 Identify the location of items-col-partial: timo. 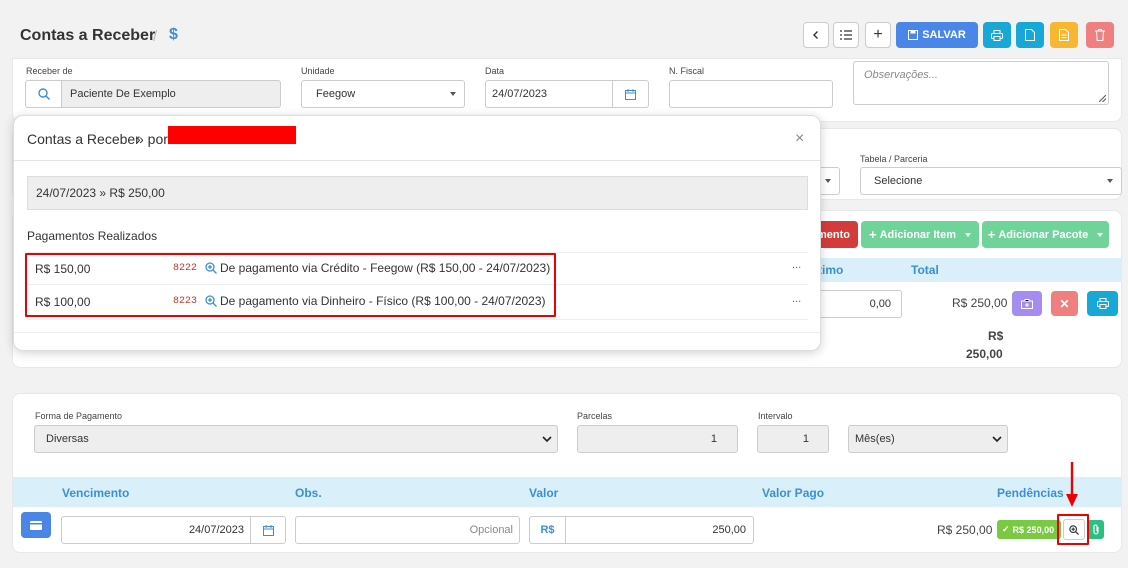
(831, 270).